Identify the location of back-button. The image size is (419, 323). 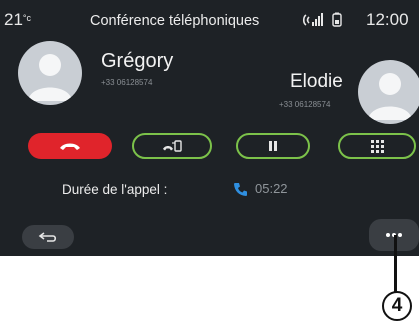
(48, 237).